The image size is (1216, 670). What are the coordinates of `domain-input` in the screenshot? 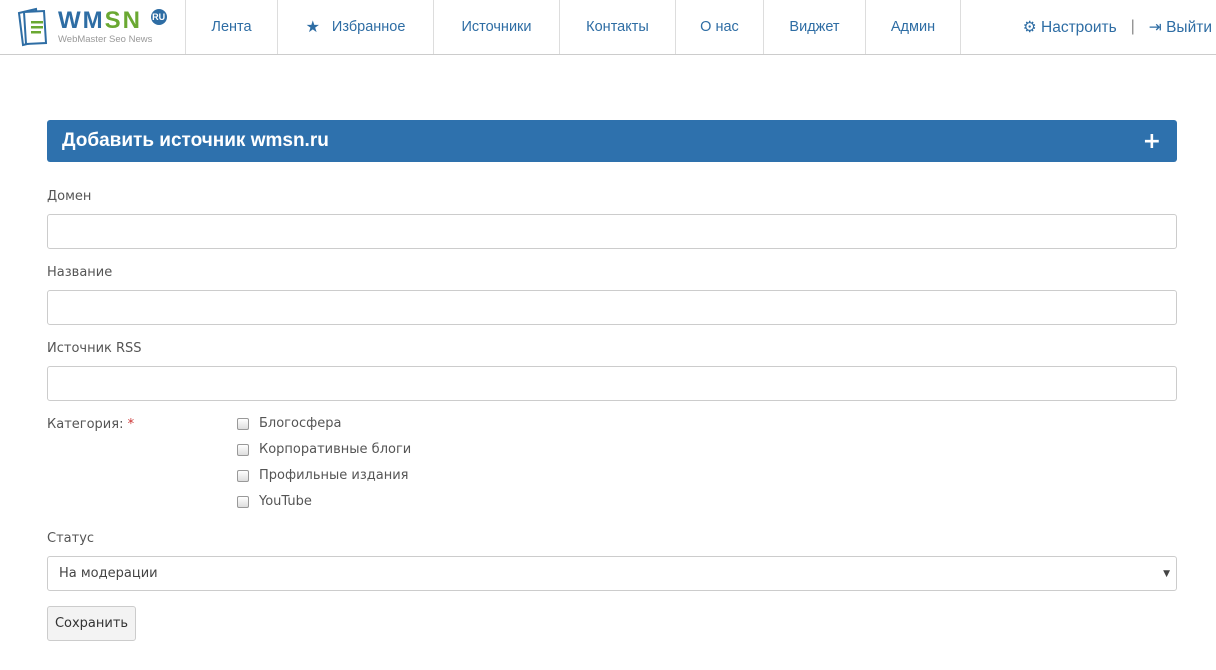 It's located at (612, 231).